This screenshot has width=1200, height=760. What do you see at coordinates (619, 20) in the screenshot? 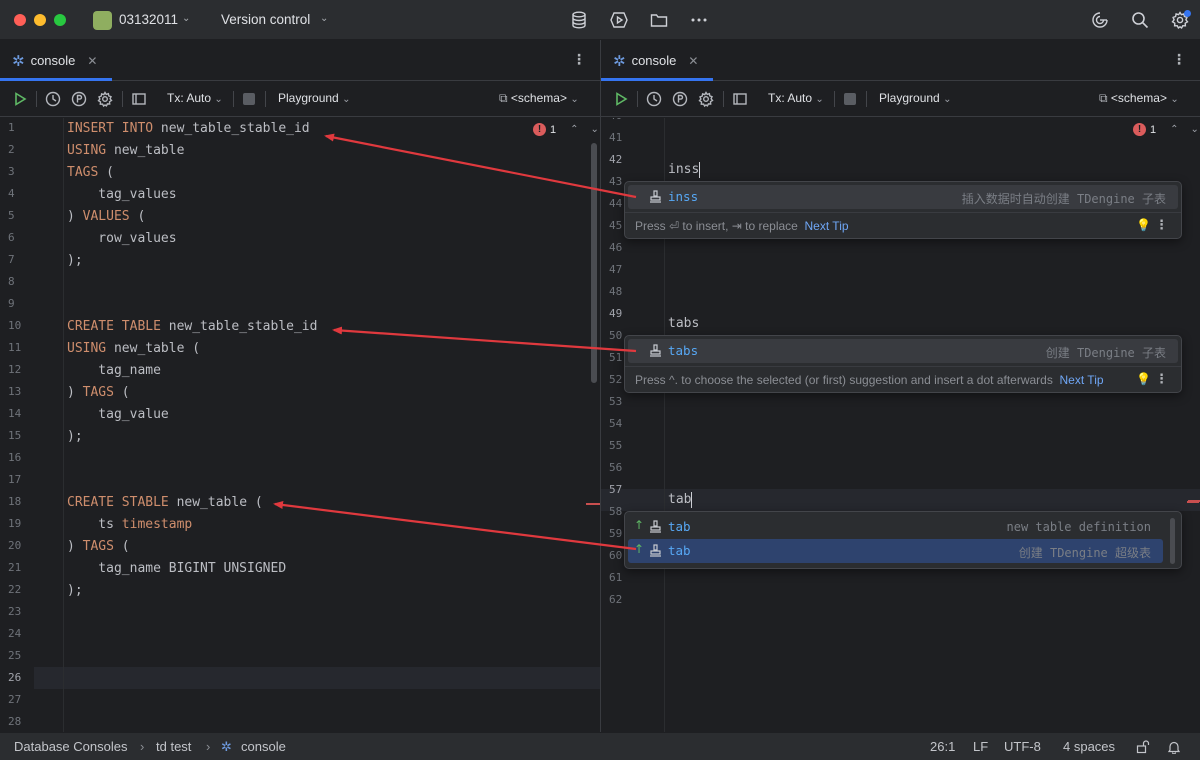
I see `run-configuration-icon` at bounding box center [619, 20].